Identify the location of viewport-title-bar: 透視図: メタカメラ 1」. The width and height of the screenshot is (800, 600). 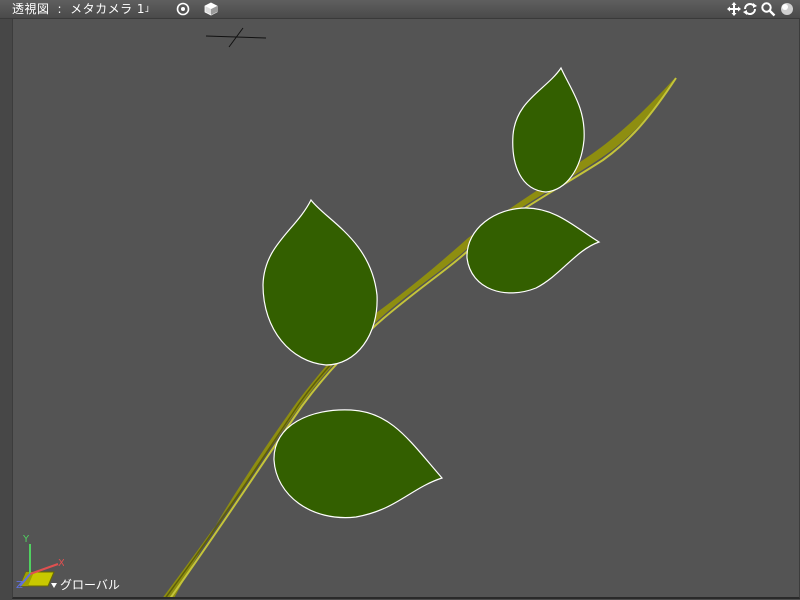
(400, 9).